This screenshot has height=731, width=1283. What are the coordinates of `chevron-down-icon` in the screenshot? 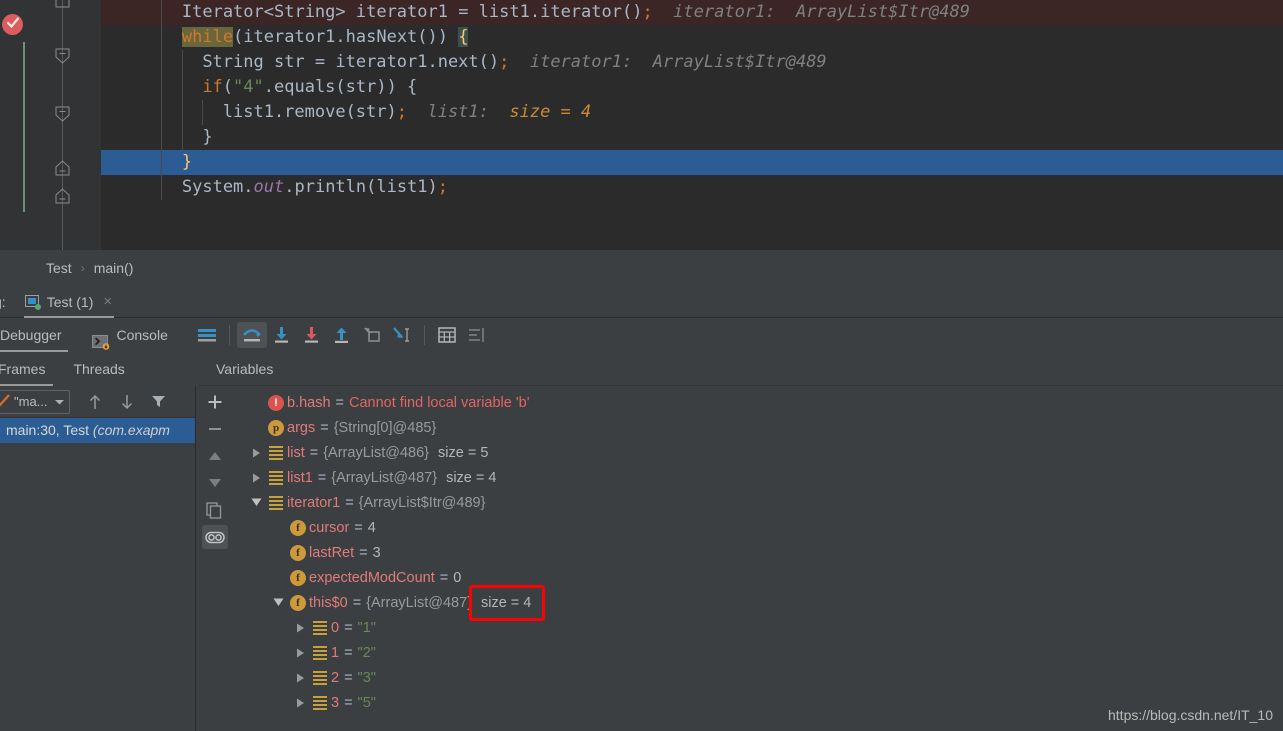 It's located at (59, 401).